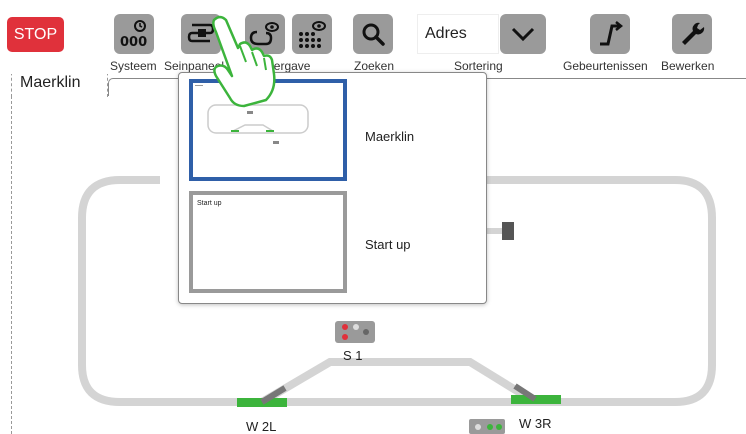 The image size is (746, 434). Describe the element at coordinates (374, 66) in the screenshot. I see `zoeken-label: Zoeken` at that location.